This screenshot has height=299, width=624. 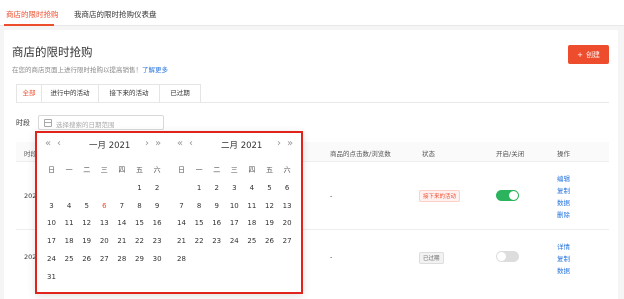 What do you see at coordinates (287, 223) in the screenshot?
I see `right-month-day-cell: 20` at bounding box center [287, 223].